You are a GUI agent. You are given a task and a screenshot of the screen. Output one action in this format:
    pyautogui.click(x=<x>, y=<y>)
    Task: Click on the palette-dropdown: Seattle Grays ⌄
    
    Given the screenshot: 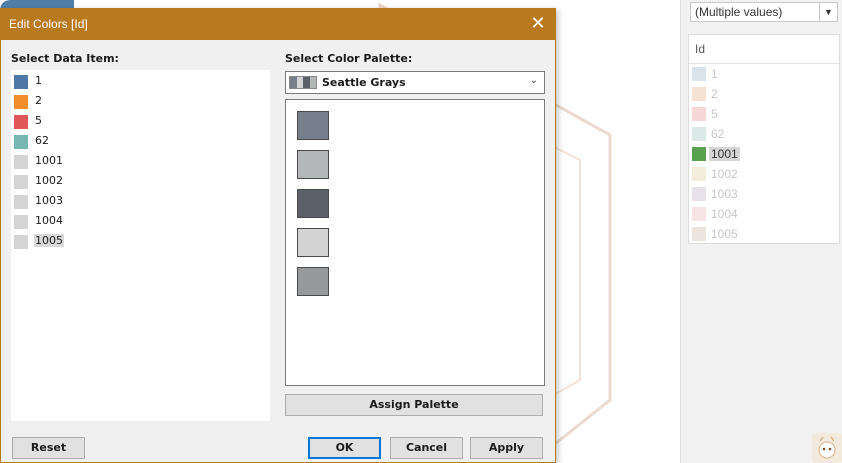 What is the action you would take?
    pyautogui.click(x=415, y=82)
    